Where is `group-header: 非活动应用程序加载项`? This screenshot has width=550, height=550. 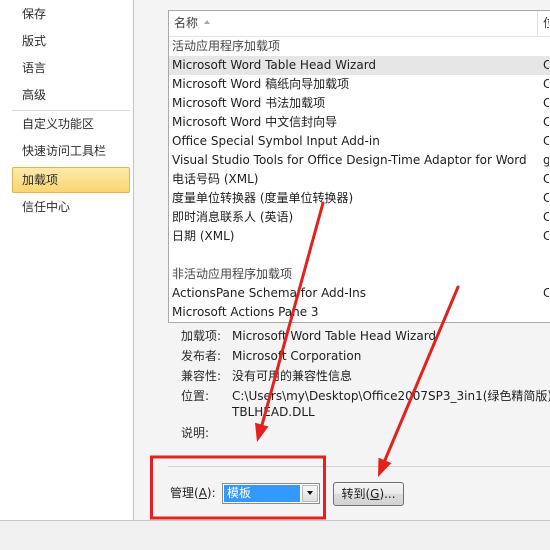
group-header: 非活动应用程序加载项 is located at coordinates (232, 274).